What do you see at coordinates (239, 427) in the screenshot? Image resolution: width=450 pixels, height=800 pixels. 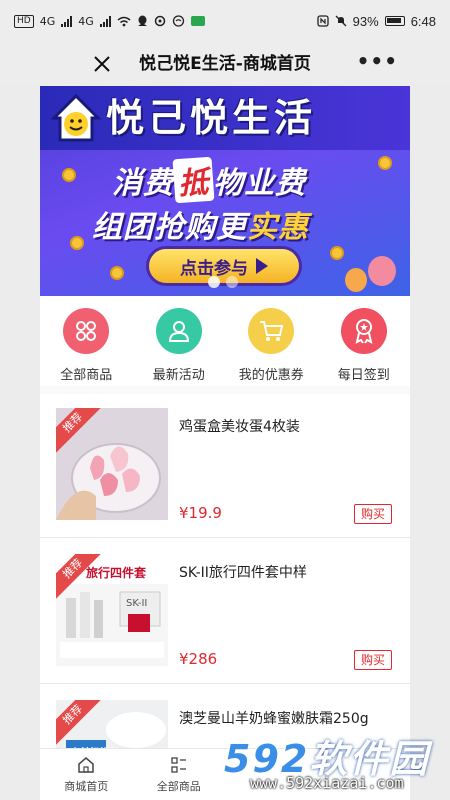 I see `product-name: 鸡蛋盒美妆蛋4枚装` at bounding box center [239, 427].